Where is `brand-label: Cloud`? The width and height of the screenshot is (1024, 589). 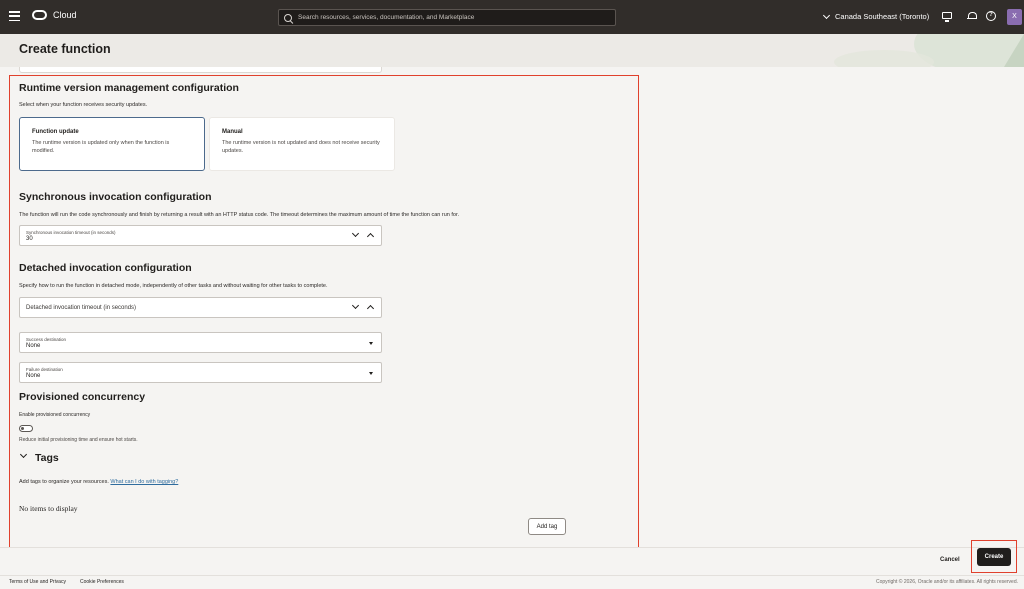
brand-label: Cloud is located at coordinates (65, 15).